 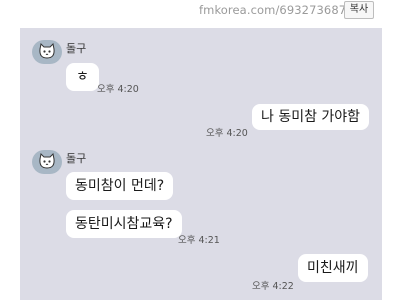 I want to click on message-bubble: 미친새끼, so click(x=333, y=268).